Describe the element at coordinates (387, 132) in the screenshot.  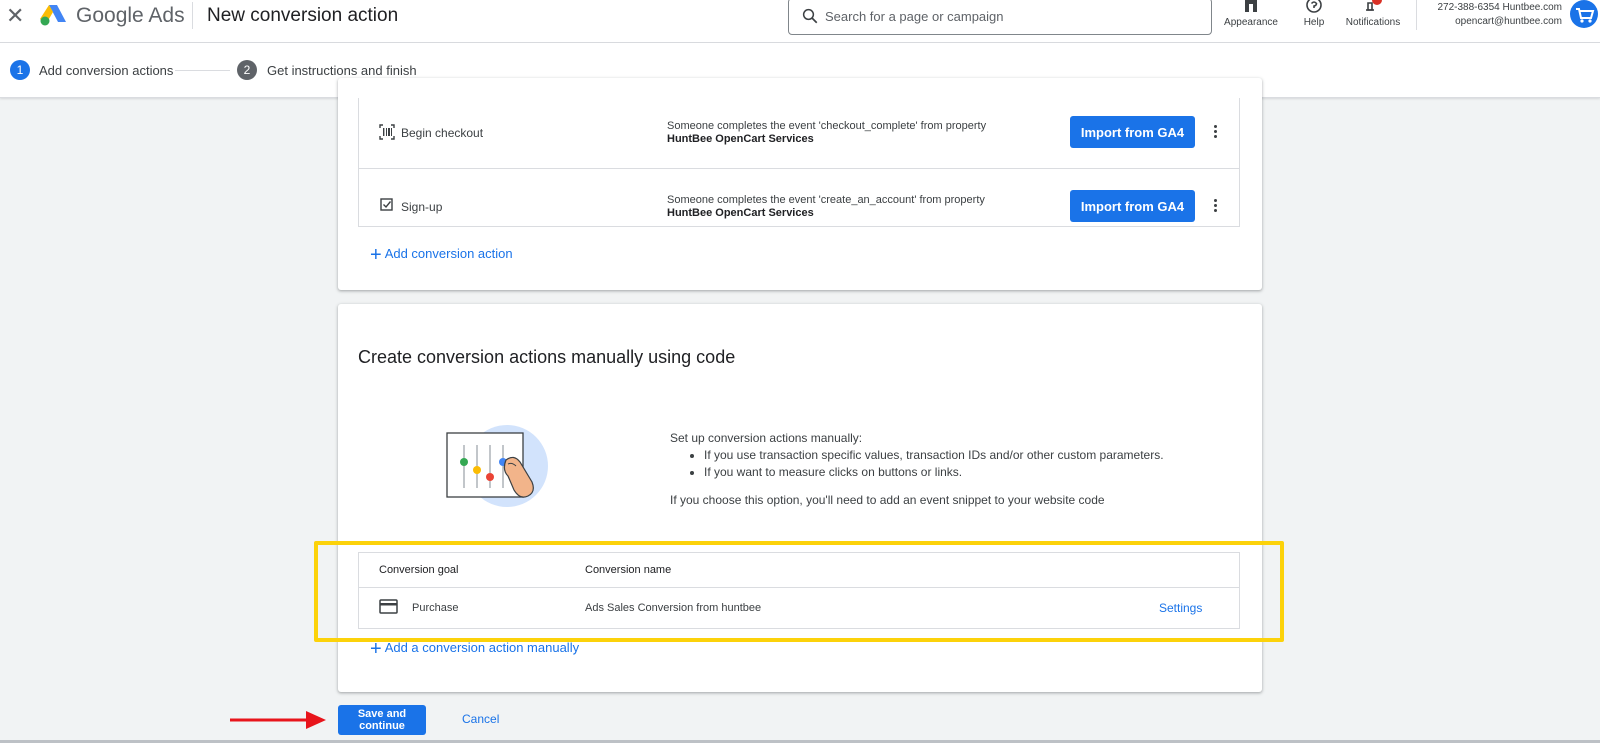
I see `barcode-scan-icon` at that location.